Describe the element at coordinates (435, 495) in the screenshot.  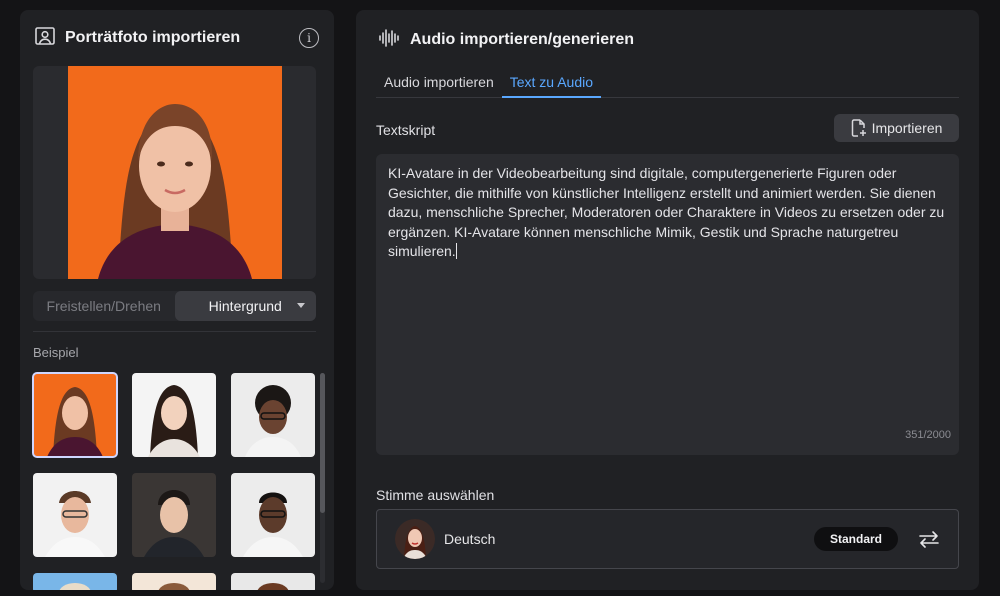
I see `voice-label: Stimme auswählen` at that location.